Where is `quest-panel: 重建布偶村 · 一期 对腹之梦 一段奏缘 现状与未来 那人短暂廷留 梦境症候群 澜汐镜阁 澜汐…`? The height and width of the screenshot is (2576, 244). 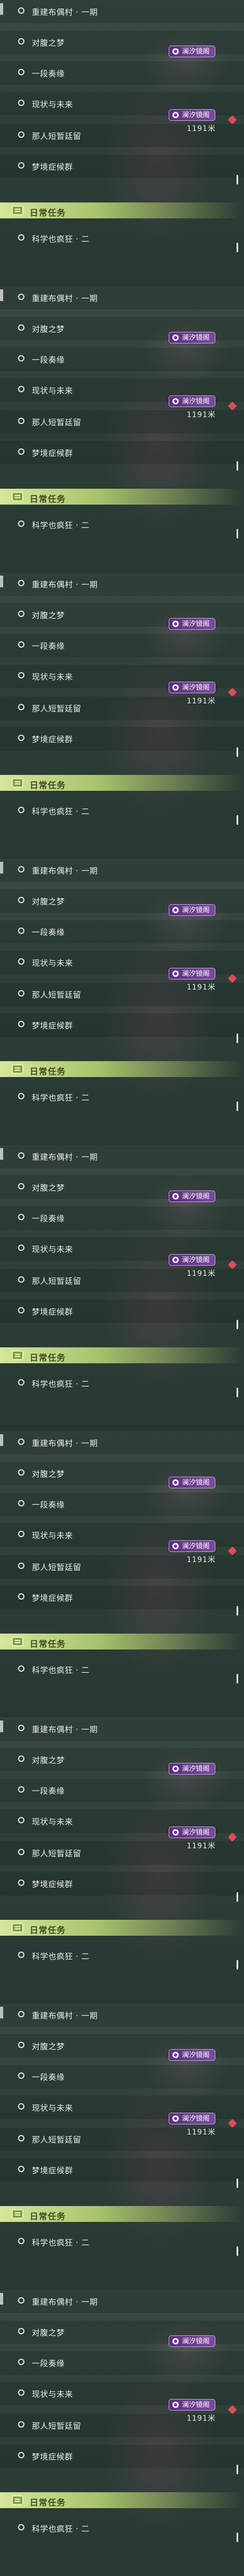
quest-panel: 重建布偶村 · 一期 对腹之梦 一段奏缘 现状与未来 那人短暂廷留 梦境症候群 澜汐镜阁 澜汐… is located at coordinates (122, 2147).